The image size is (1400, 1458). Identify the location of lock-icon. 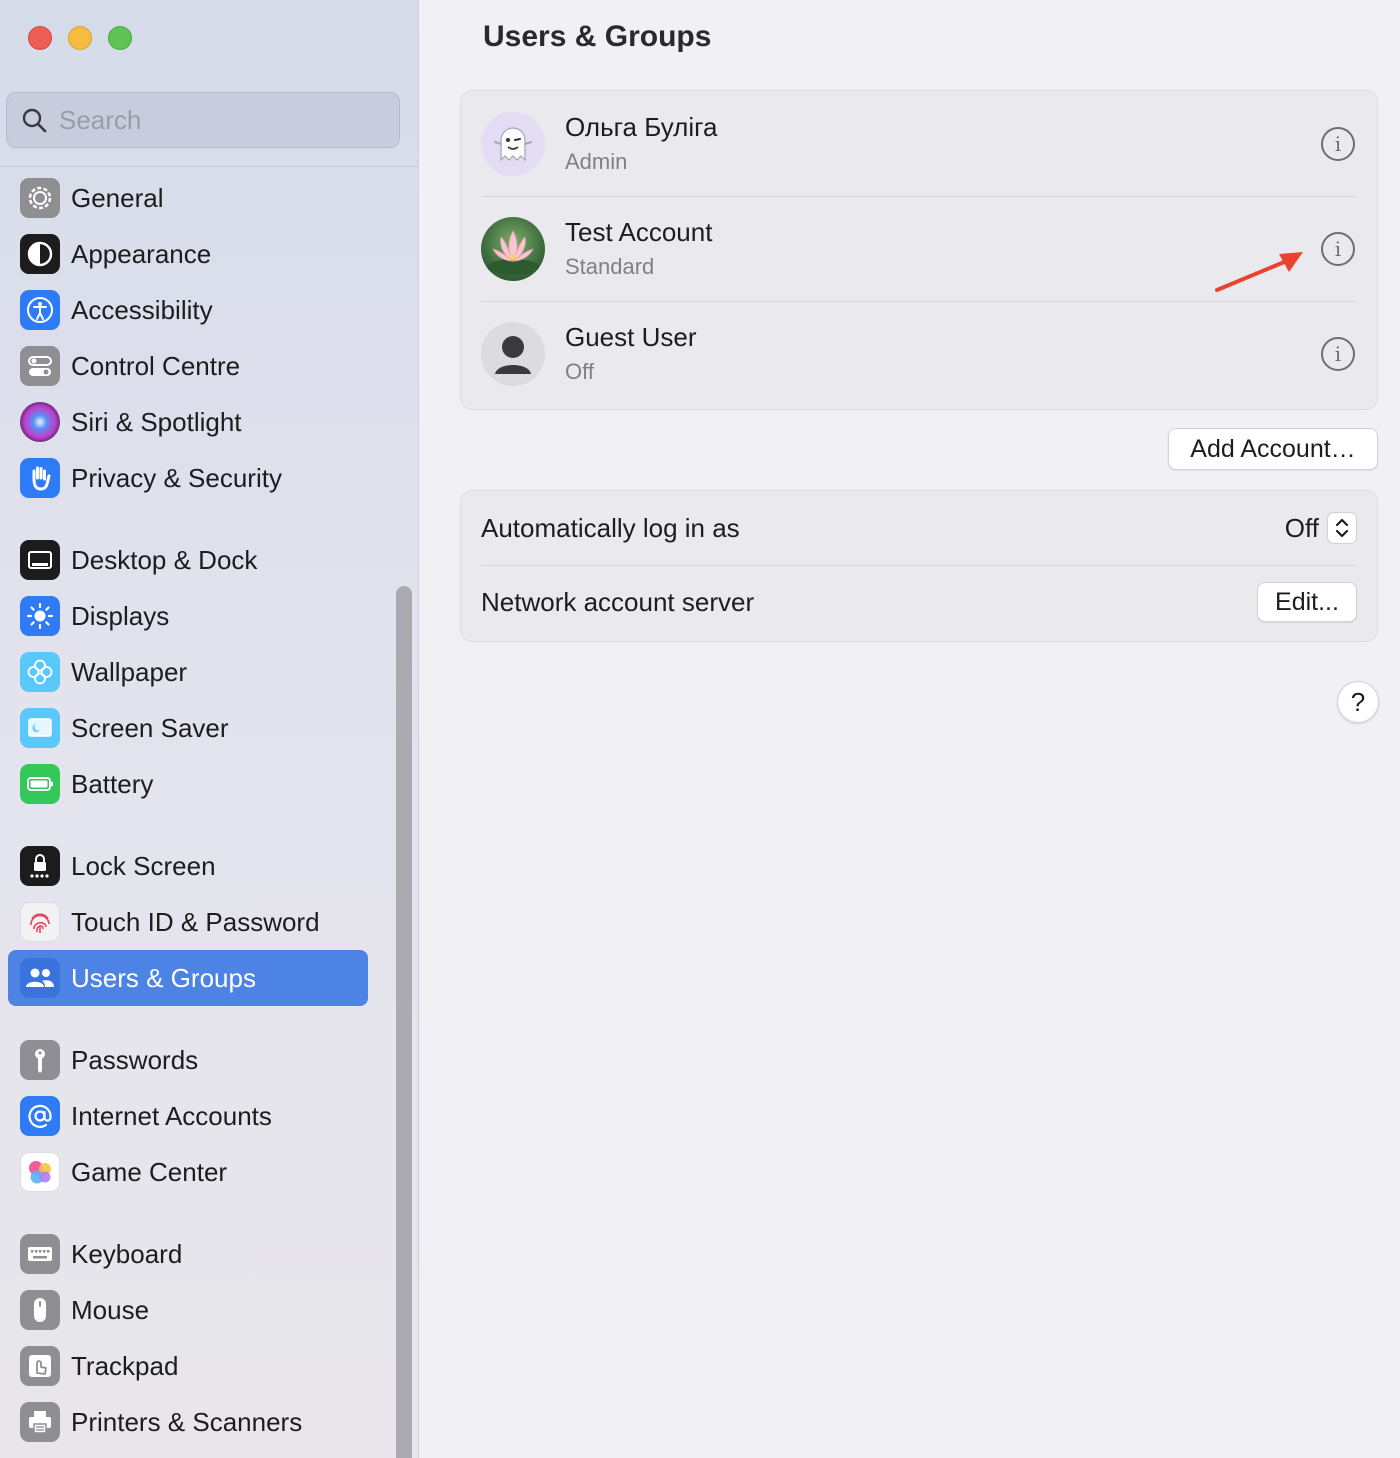
(40, 866).